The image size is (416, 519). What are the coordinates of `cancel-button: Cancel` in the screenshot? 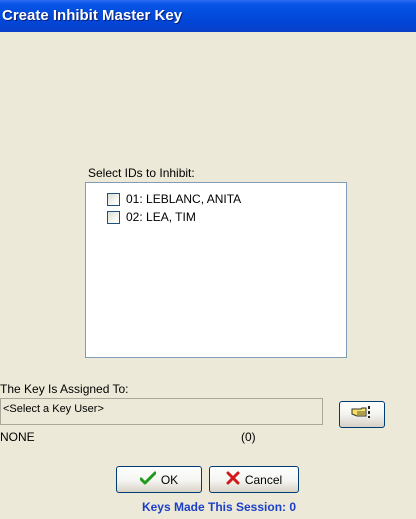 It's located at (254, 479).